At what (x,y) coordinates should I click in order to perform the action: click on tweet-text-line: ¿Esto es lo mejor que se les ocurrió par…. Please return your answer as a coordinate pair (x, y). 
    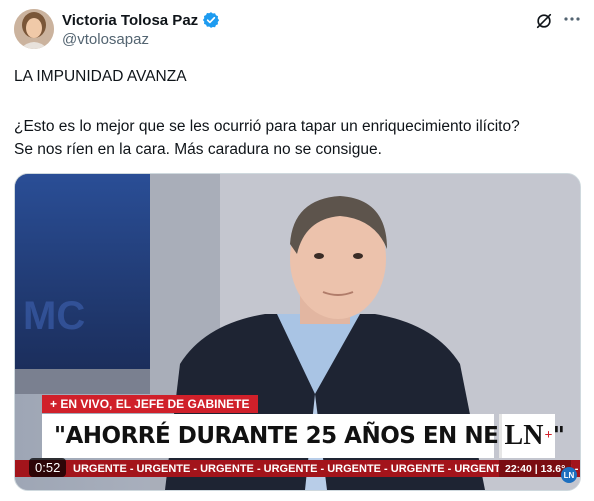
    Looking at the image, I should click on (267, 126).